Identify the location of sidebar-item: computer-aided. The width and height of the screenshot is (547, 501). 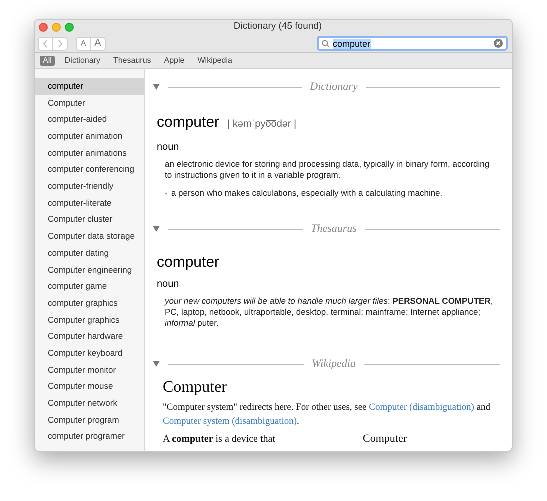
(89, 119).